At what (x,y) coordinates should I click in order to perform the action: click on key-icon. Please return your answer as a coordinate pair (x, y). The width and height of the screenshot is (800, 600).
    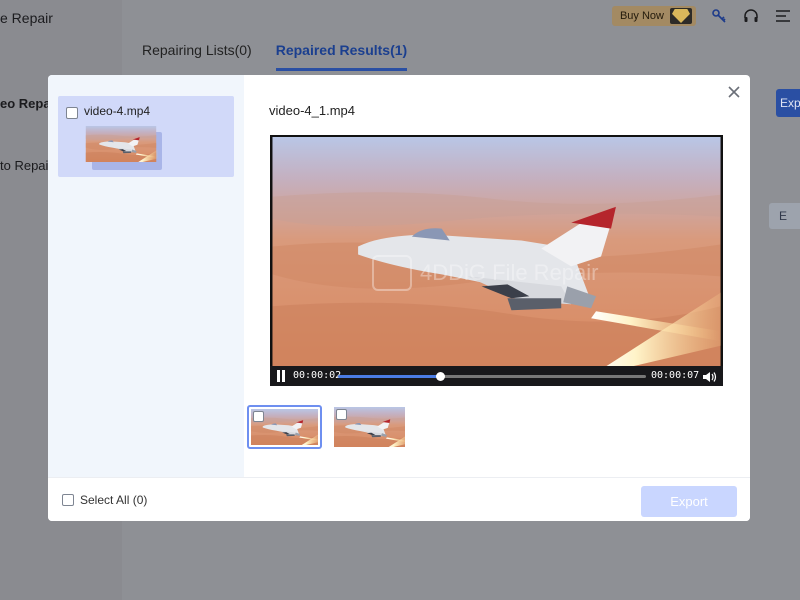
    Looking at the image, I should click on (719, 16).